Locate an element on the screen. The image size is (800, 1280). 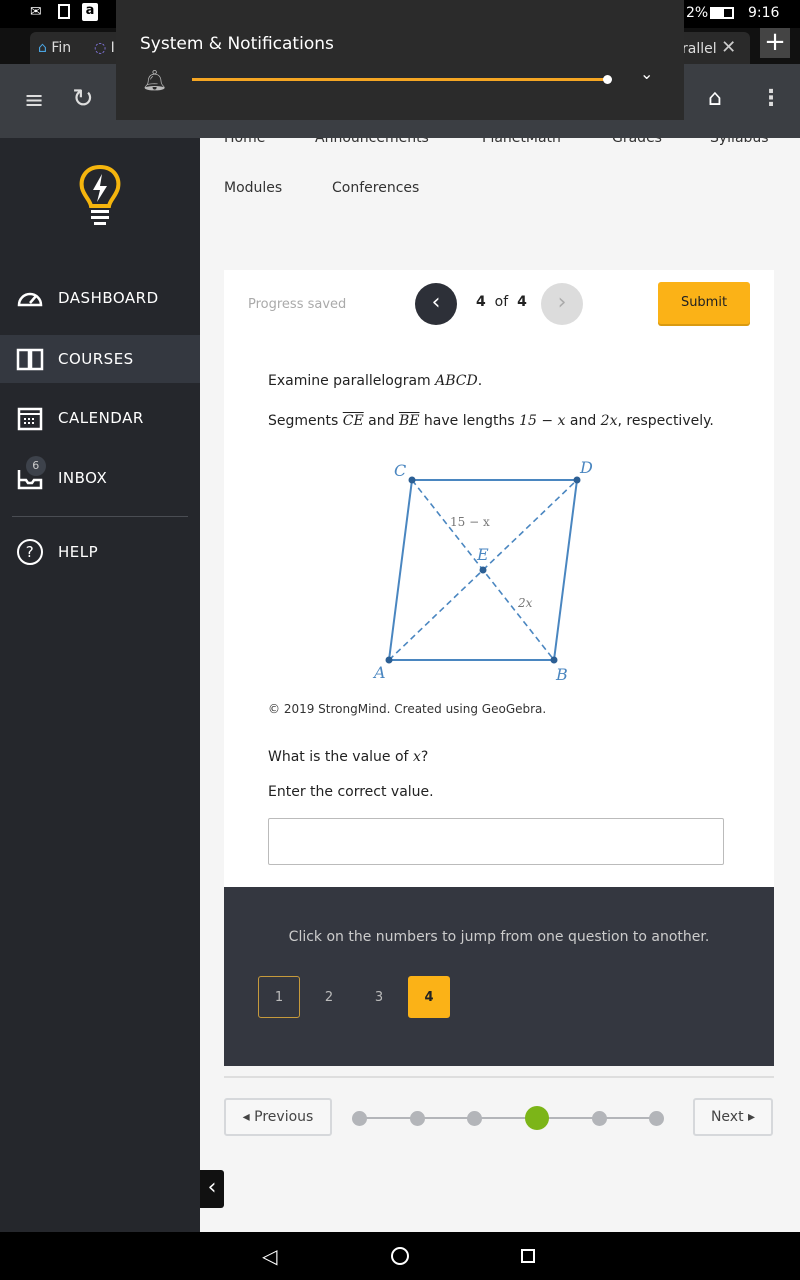
prompt-text: Segments is located at coordinates (305, 421).